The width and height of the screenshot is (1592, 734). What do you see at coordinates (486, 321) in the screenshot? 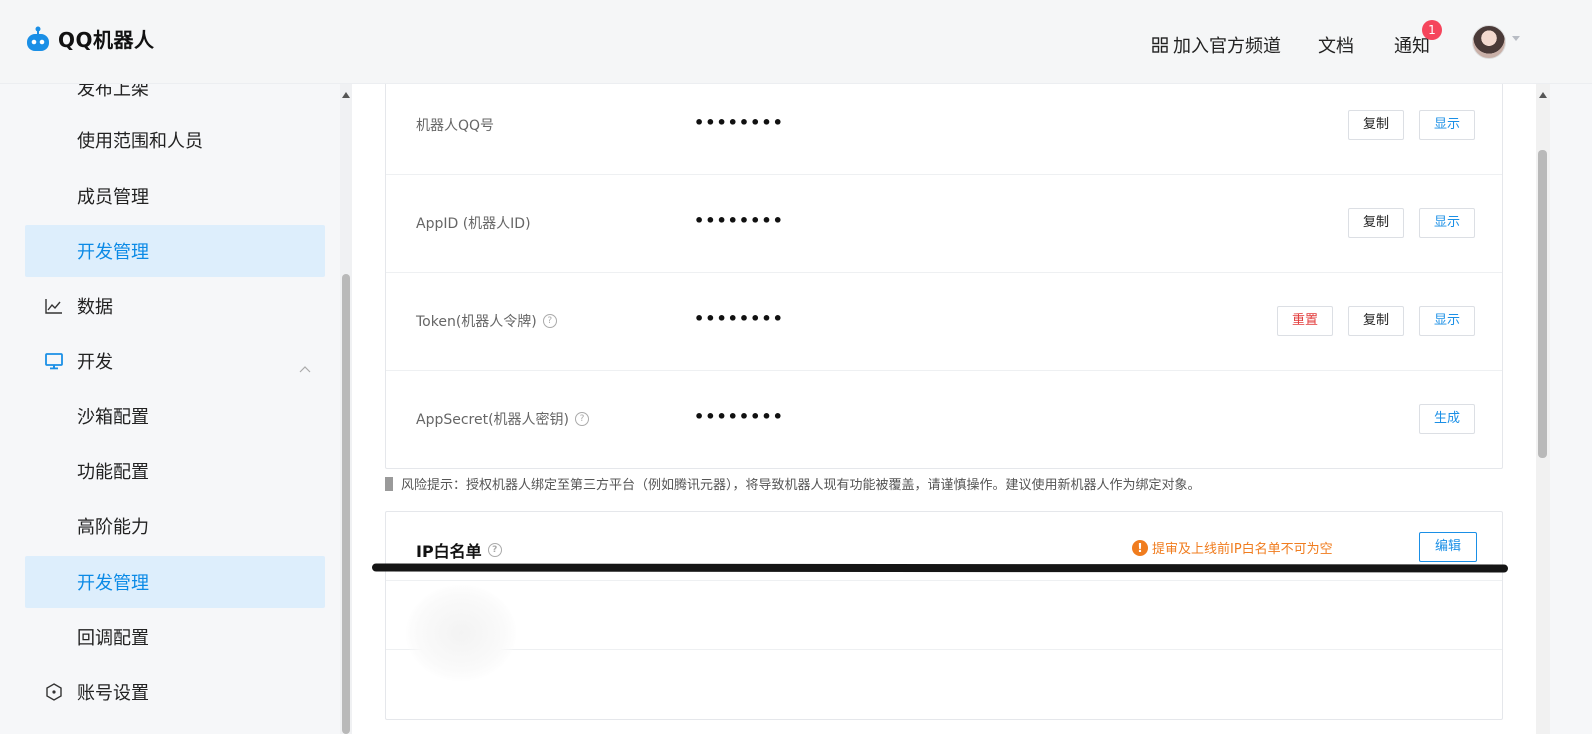
I see `credential-label: Token(机器人令牌) ?` at bounding box center [486, 321].